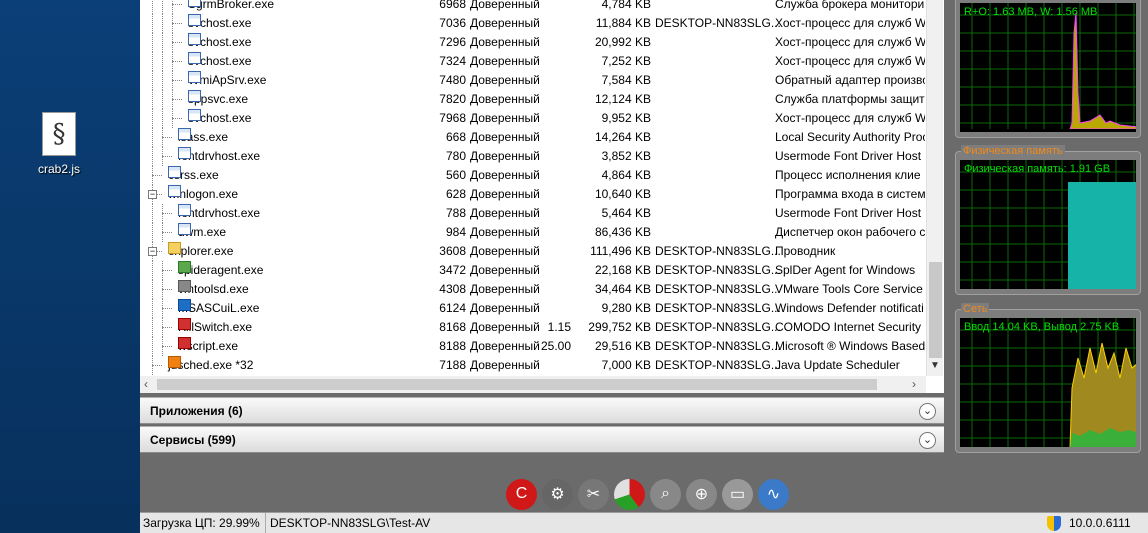 Image resolution: width=1148 pixels, height=533 pixels. I want to click on process-description: Диспетчер окон рабочего с, so click(850, 232).